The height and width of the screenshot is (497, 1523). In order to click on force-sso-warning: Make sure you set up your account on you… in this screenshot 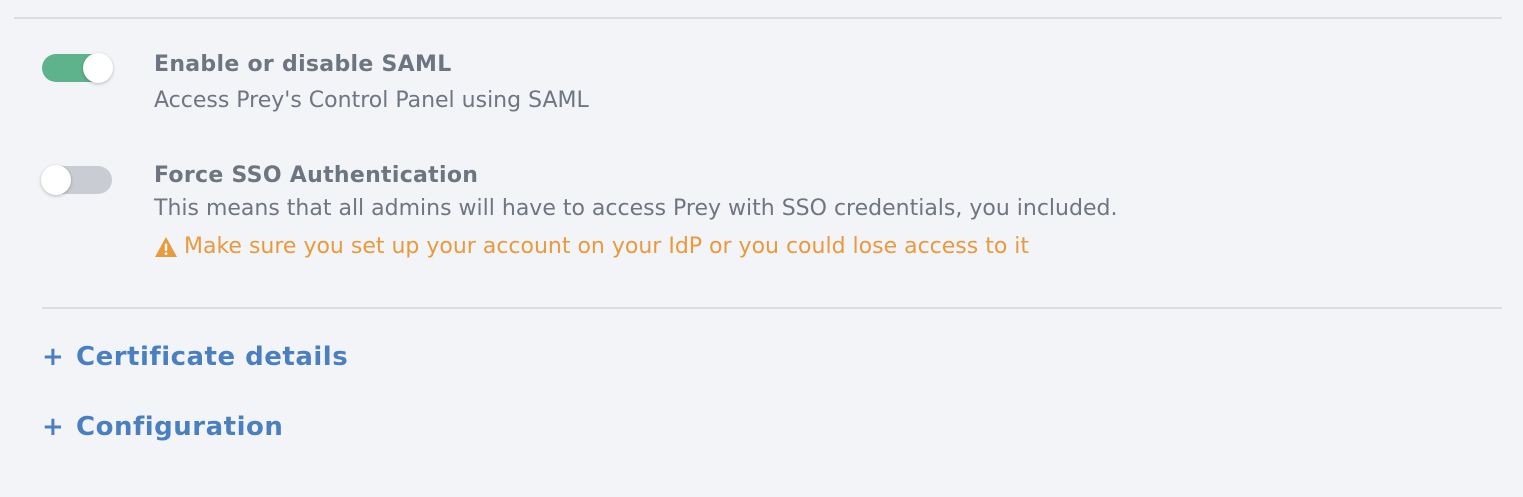, I will do `click(591, 246)`.